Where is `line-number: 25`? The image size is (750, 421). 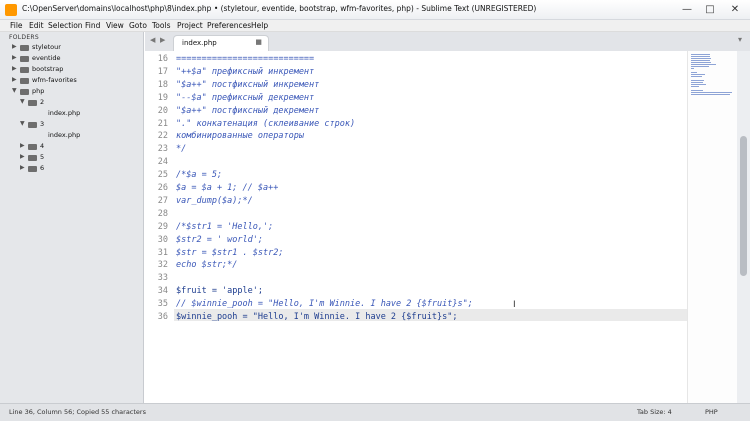
line-number: 25 is located at coordinates (162, 175).